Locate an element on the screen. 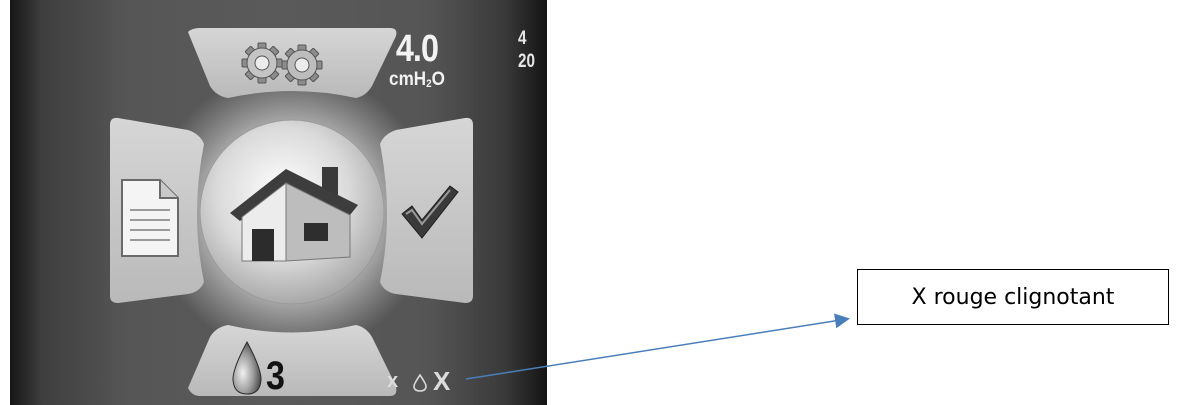 Image resolution: width=1180 pixels, height=405 pixels. callout-arrow is located at coordinates (657, 346).